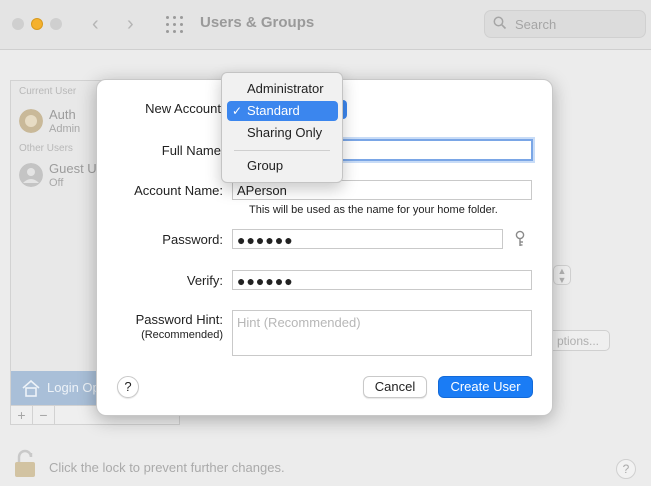 This screenshot has width=651, height=486. Describe the element at coordinates (485, 387) in the screenshot. I see `create-user-button: Create User` at that location.